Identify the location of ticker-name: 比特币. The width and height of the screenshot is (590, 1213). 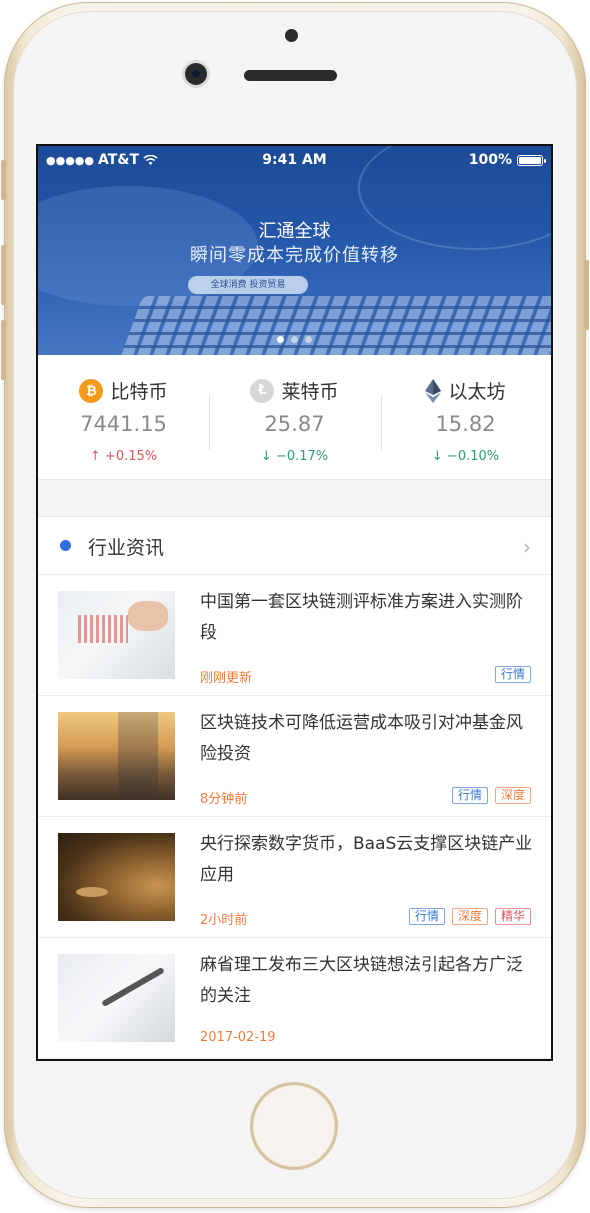
(139, 392).